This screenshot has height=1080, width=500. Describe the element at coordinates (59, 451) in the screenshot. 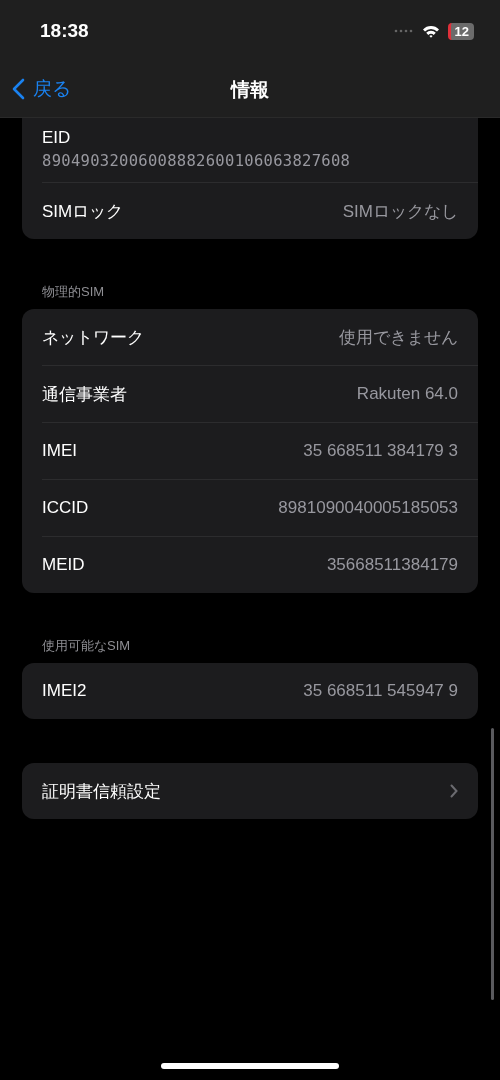

I see `row-label: IMEI` at that location.